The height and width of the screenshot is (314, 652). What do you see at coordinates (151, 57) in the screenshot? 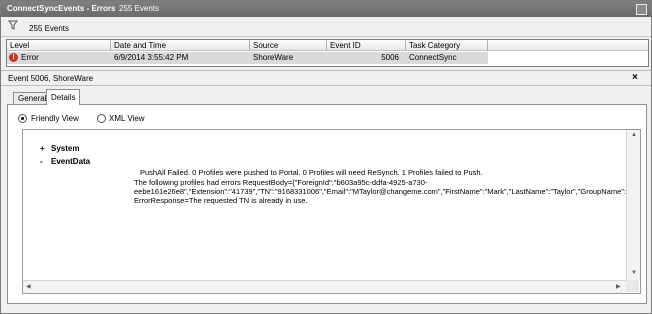
I see `cell-date-time: 6/9/2014 3:55:42 PM` at bounding box center [151, 57].